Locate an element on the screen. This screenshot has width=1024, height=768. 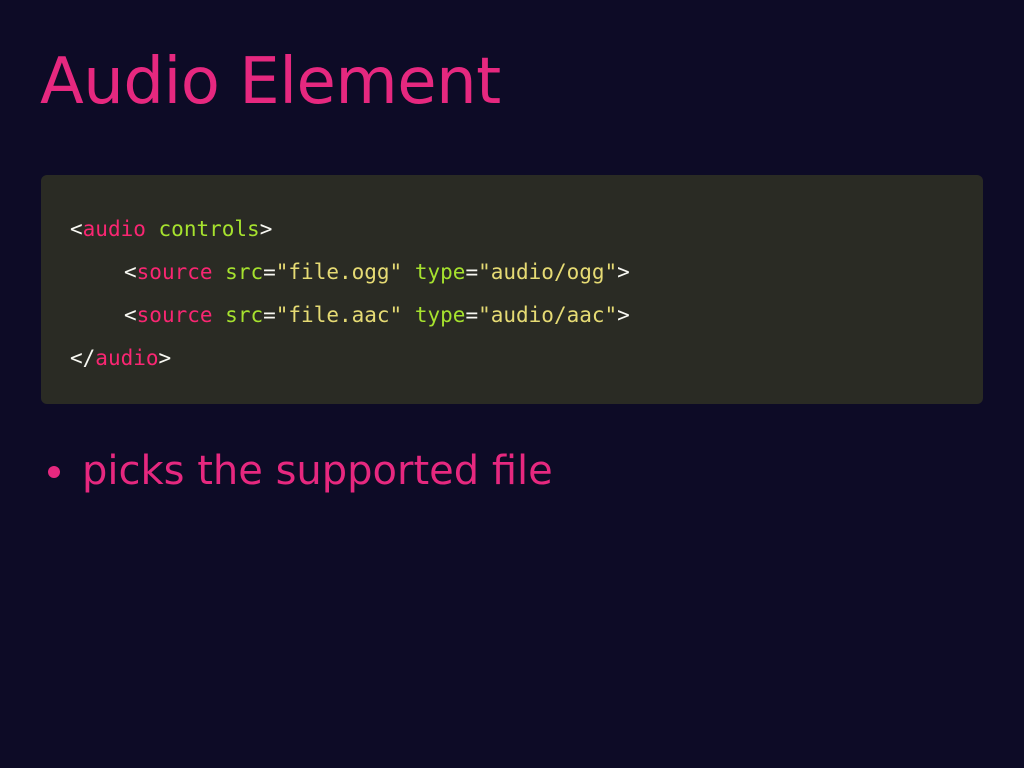
code-string: "audio/aac" is located at coordinates (548, 315).